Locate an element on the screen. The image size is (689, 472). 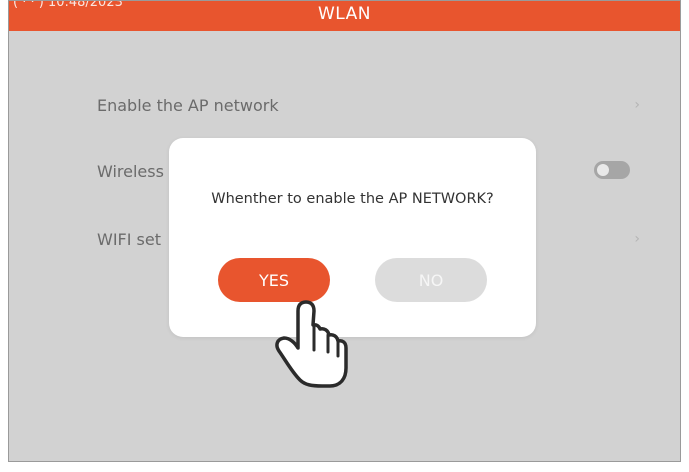
no-button: NO is located at coordinates (431, 280).